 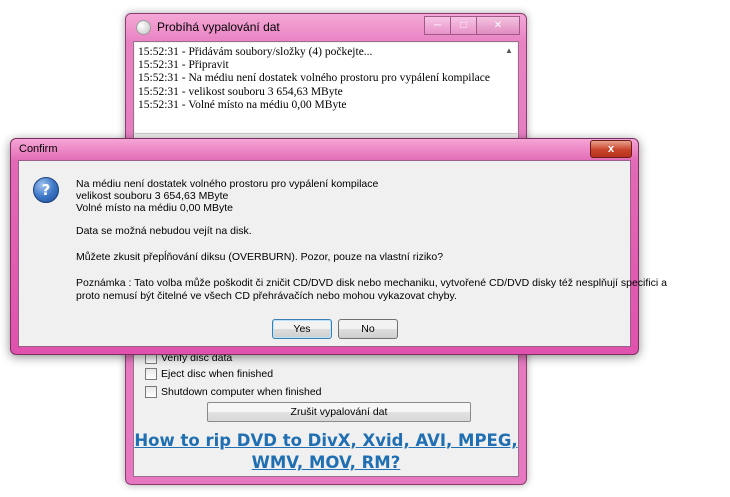 What do you see at coordinates (437, 25) in the screenshot?
I see `minimize-icon: ─` at bounding box center [437, 25].